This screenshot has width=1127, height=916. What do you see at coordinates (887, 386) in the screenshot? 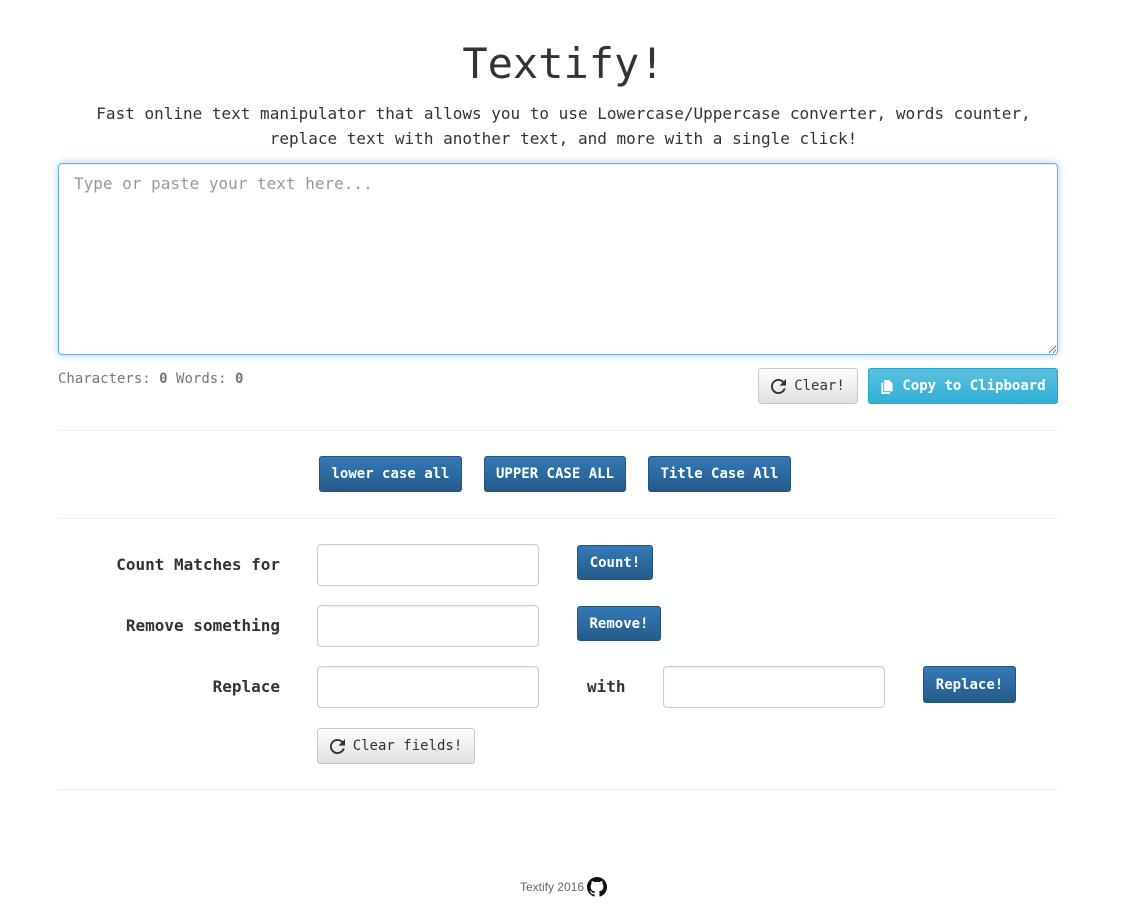
I see `copy-icon` at bounding box center [887, 386].